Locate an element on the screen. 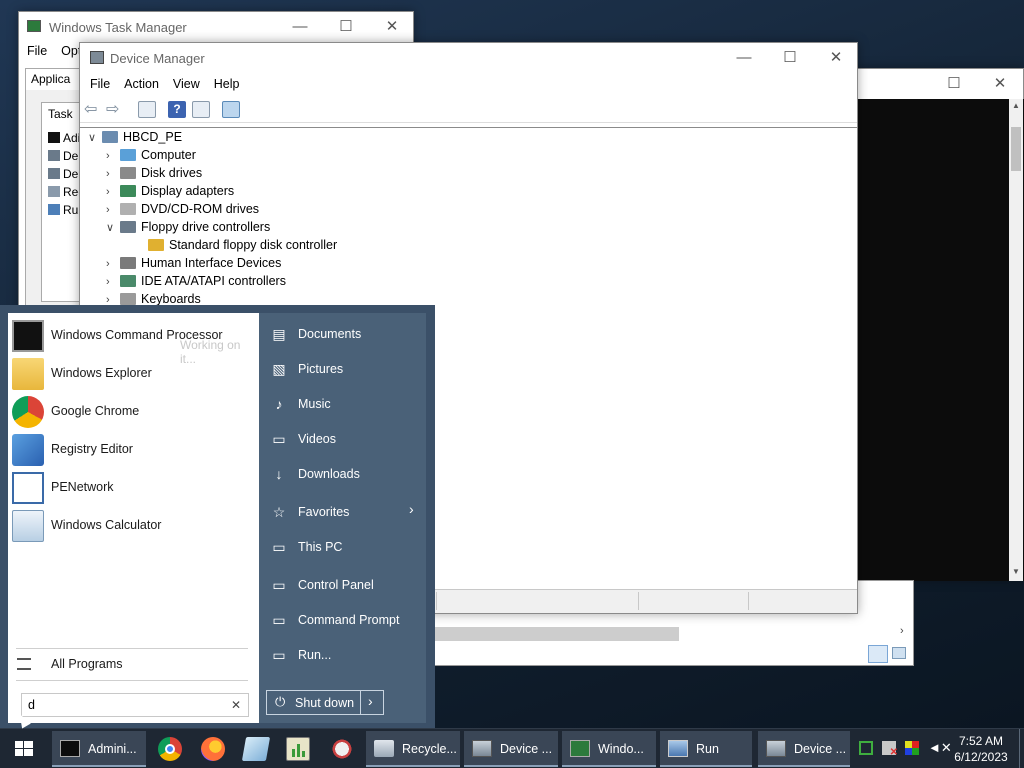 The width and height of the screenshot is (1024, 768). tree-root: ∨ HBCD_PE is located at coordinates (135, 137).